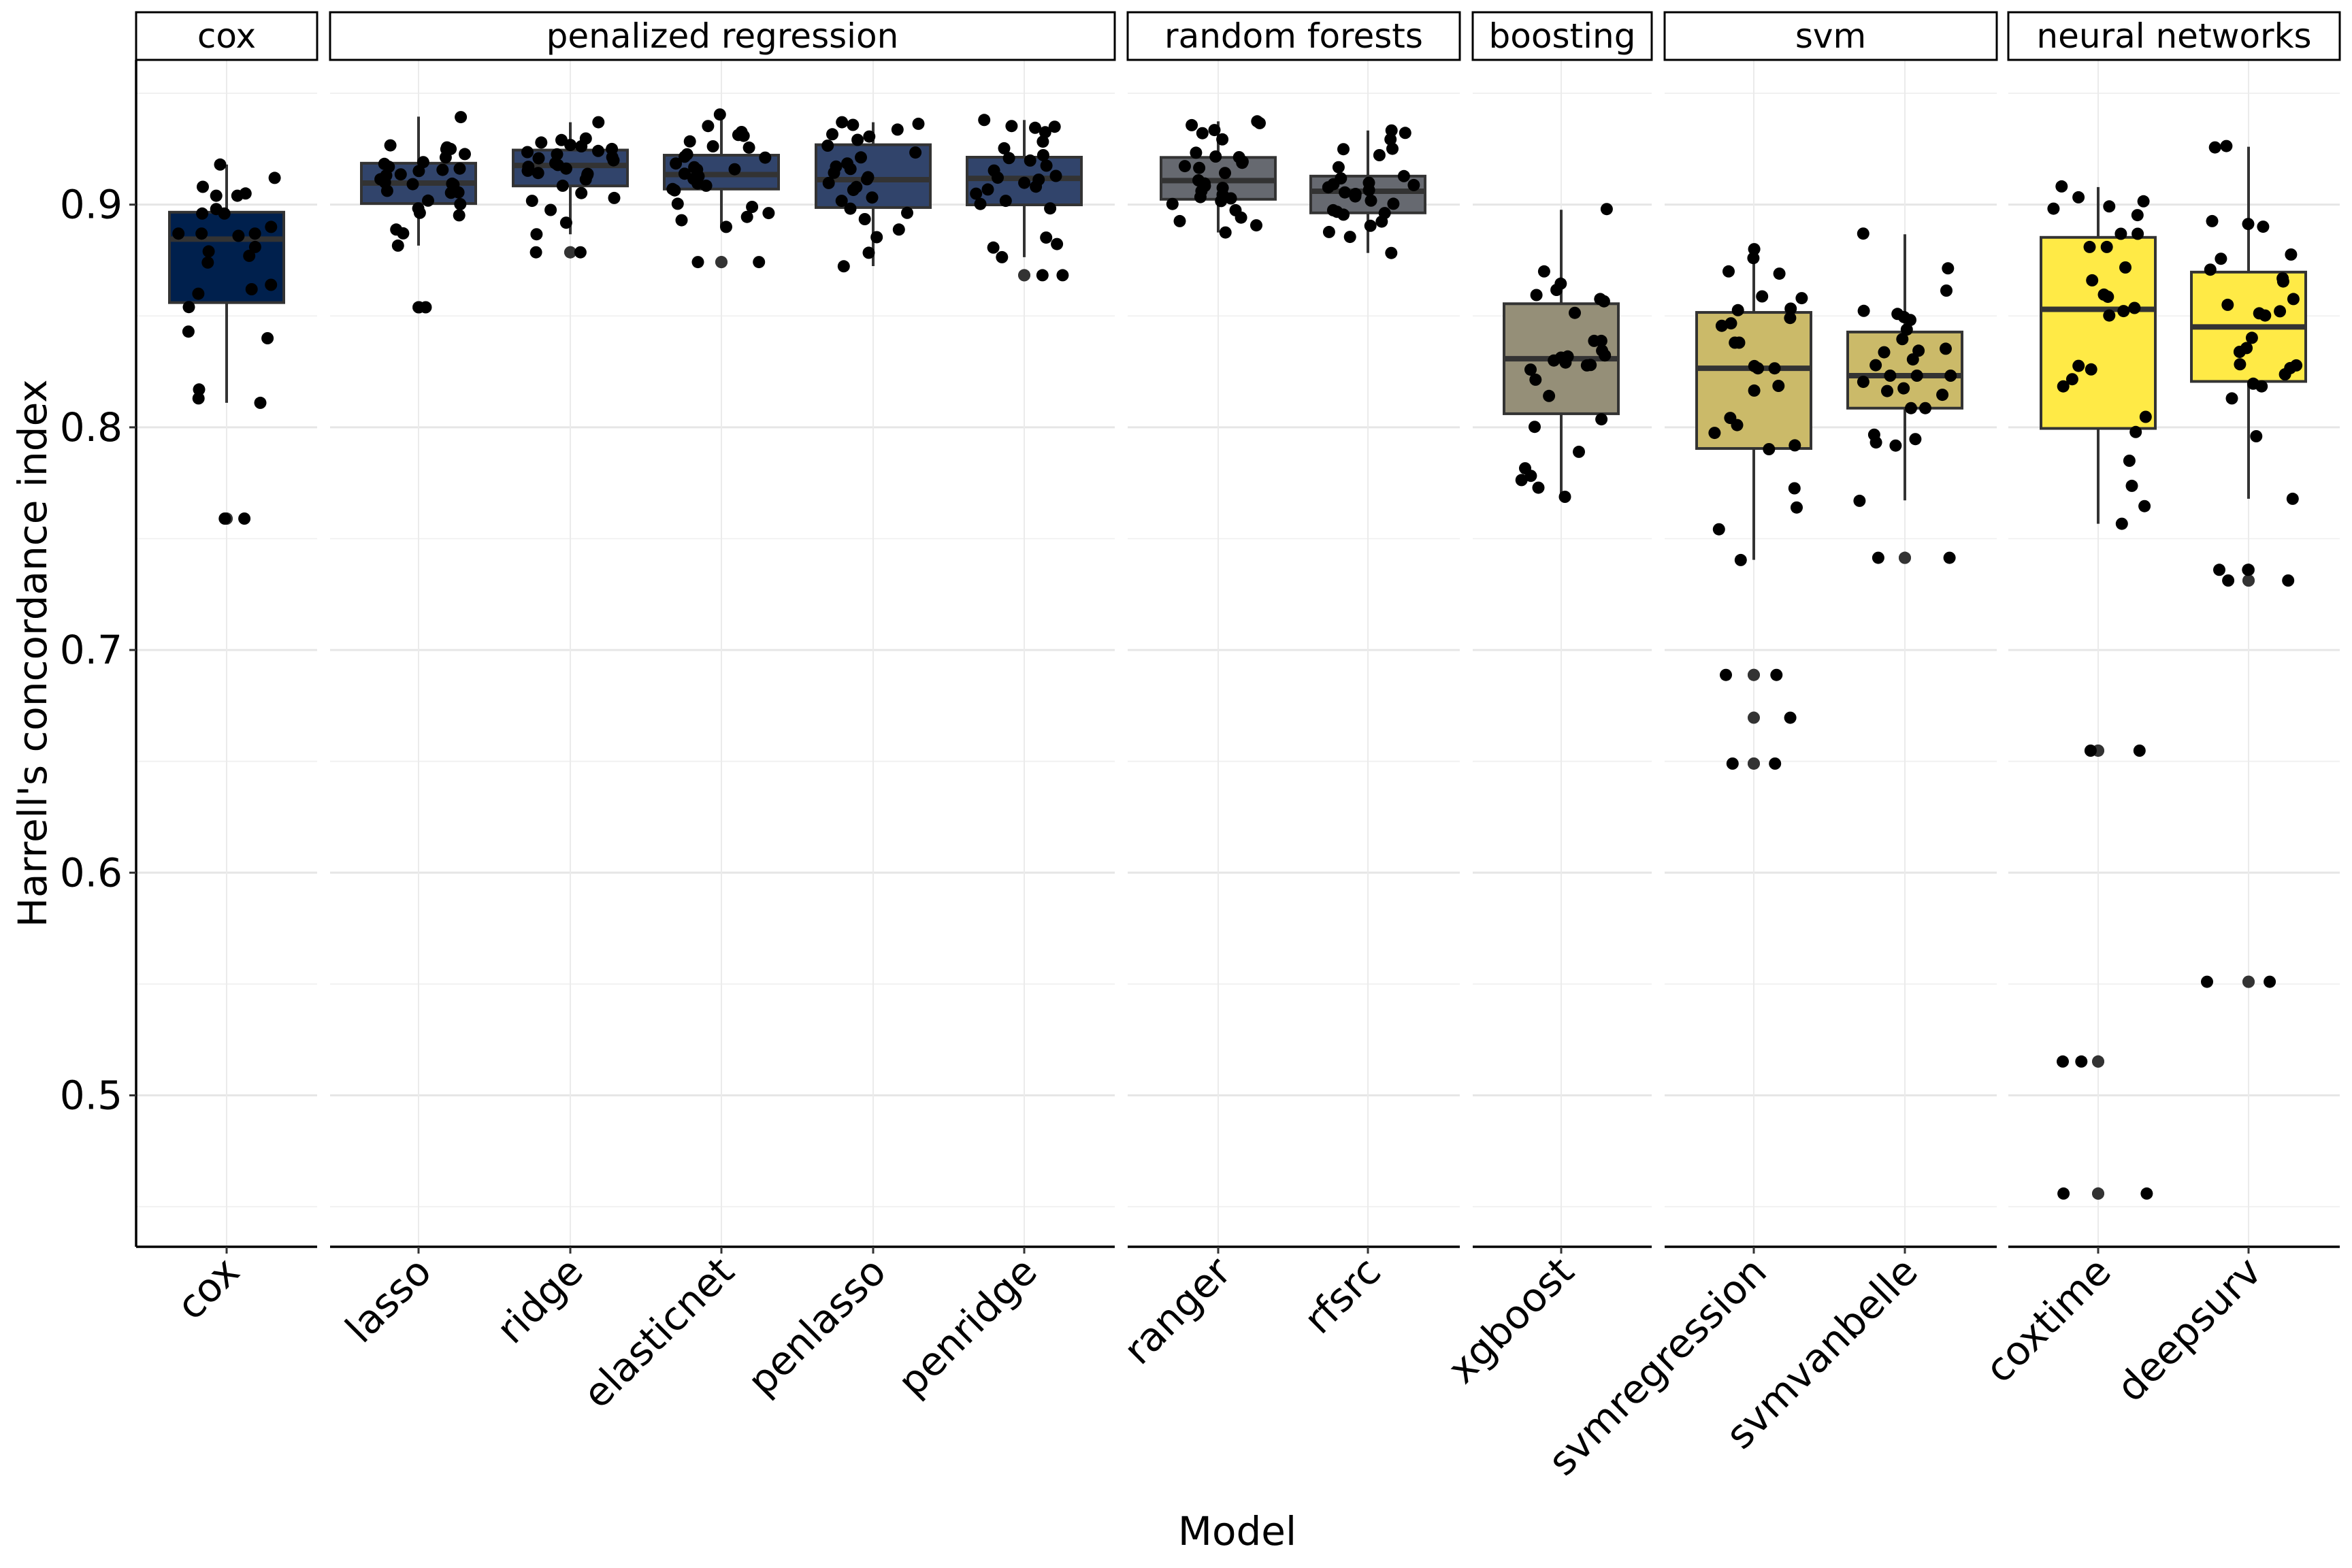 Image resolution: width=2352 pixels, height=1568 pixels. Describe the element at coordinates (388, 1300) in the screenshot. I see `x-tick-label: lasso` at that location.